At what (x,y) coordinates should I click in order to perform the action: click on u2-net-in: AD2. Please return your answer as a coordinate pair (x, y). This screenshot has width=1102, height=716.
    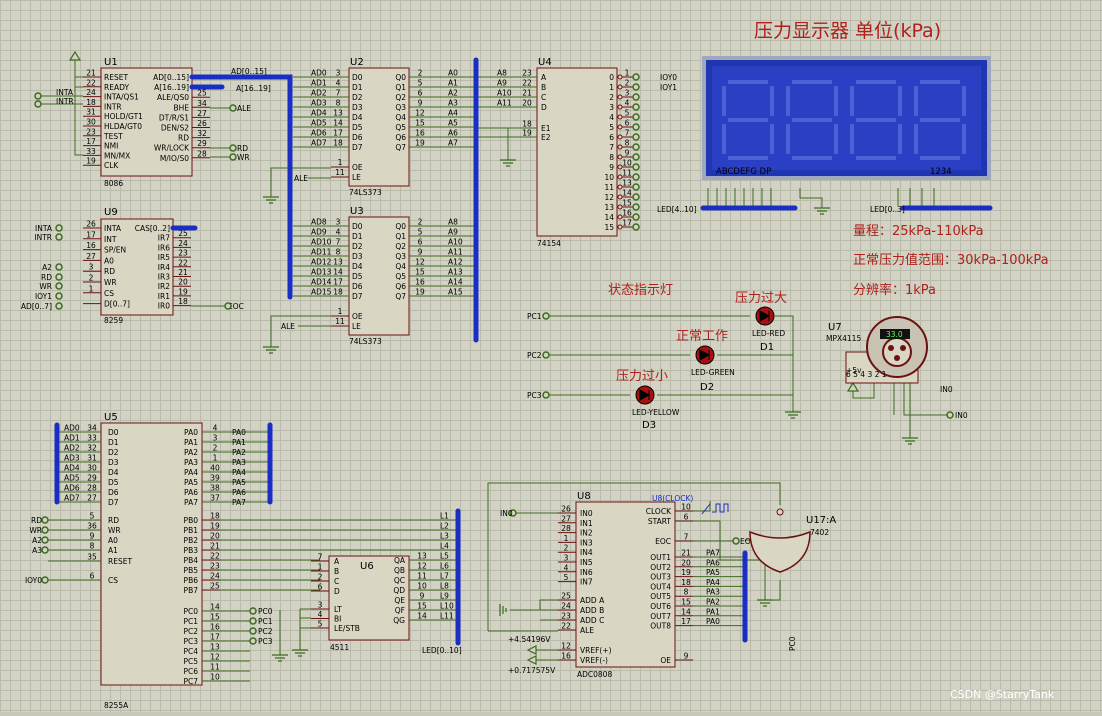
    Looking at the image, I should click on (319, 93).